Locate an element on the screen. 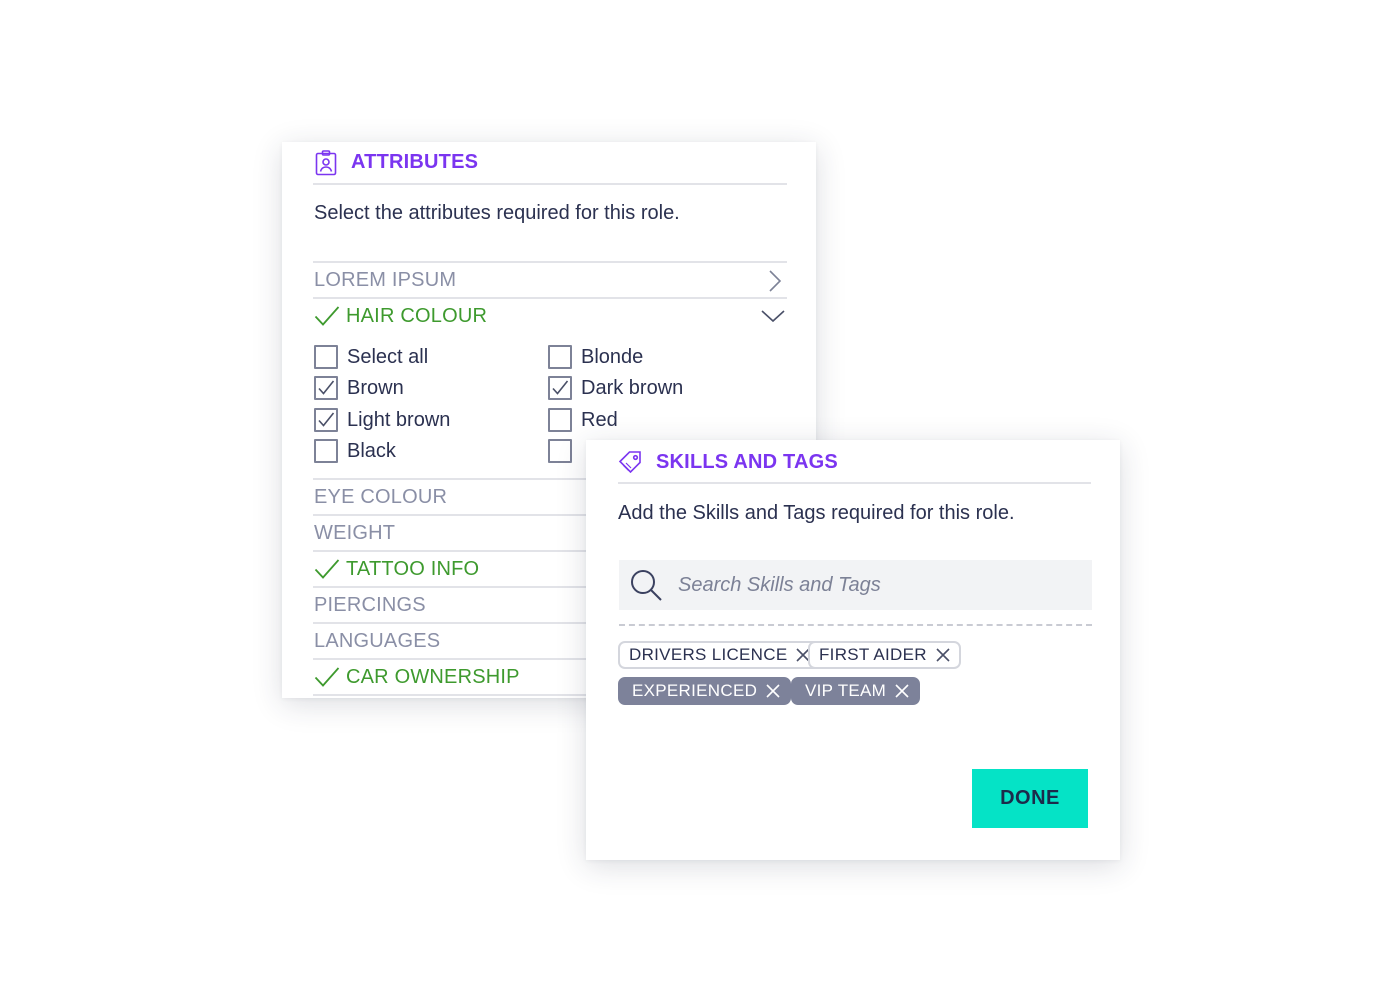 This screenshot has height=1000, width=1400. section-label: TATTOO INFO is located at coordinates (413, 568).